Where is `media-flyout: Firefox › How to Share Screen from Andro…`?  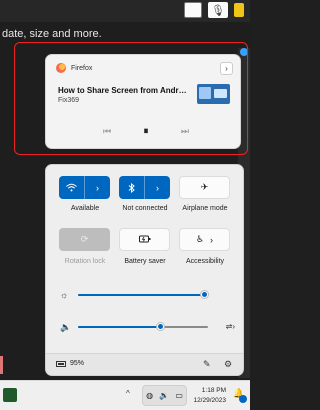 media-flyout: Firefox › How to Share Screen from Andro… is located at coordinates (143, 101).